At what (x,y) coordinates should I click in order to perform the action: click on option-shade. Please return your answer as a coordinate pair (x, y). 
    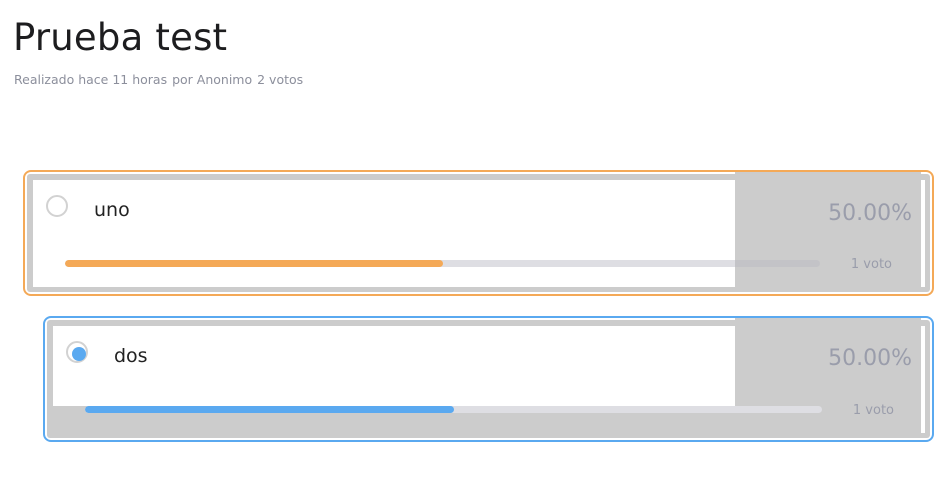
    Looking at the image, I should click on (828, 229).